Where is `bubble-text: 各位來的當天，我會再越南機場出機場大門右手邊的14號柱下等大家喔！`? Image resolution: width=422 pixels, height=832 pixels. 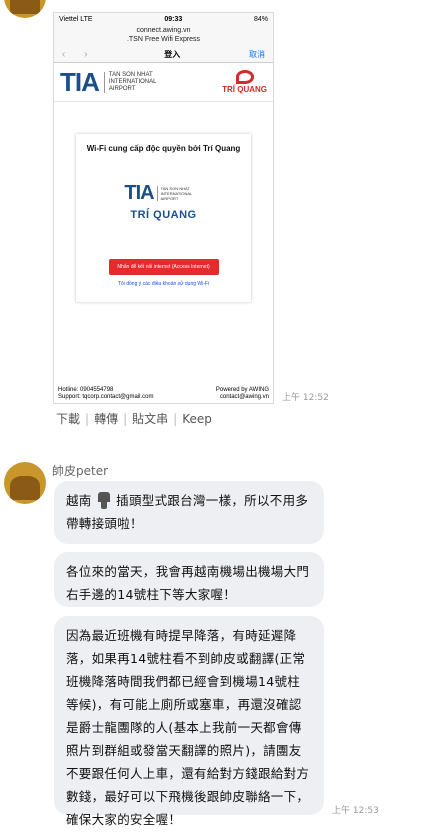
bubble-text: 各位來的當天，我會再越南機場出機場大門右手邊的14號柱下等大家喔！ is located at coordinates (188, 583).